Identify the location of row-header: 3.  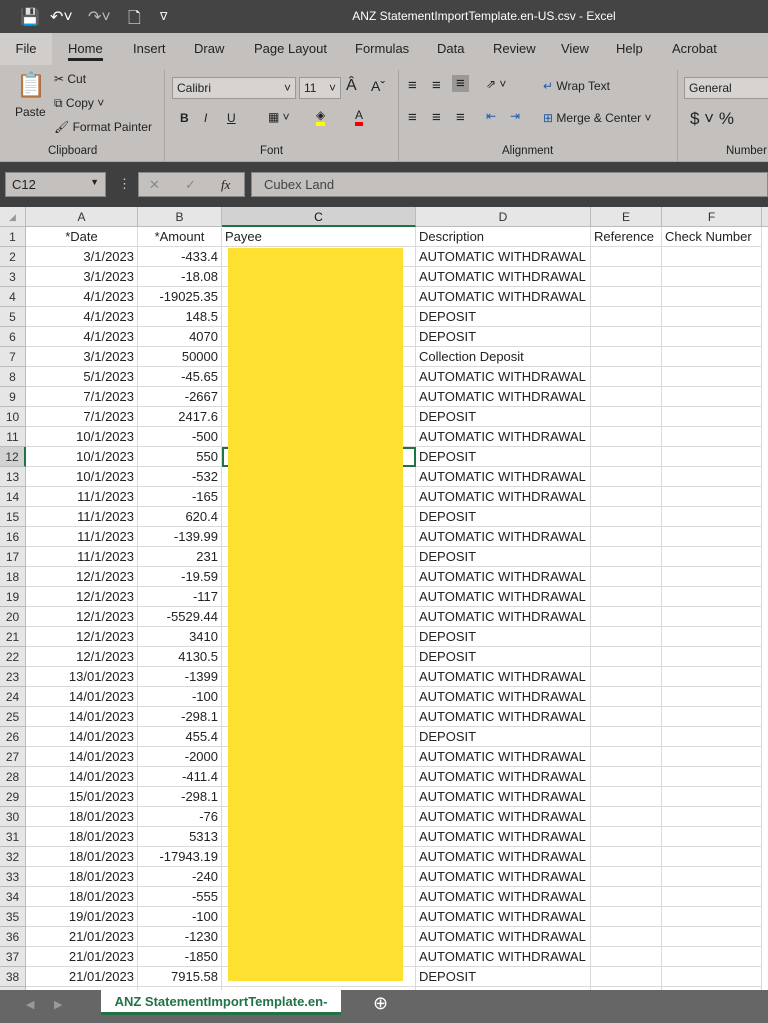
(13, 277).